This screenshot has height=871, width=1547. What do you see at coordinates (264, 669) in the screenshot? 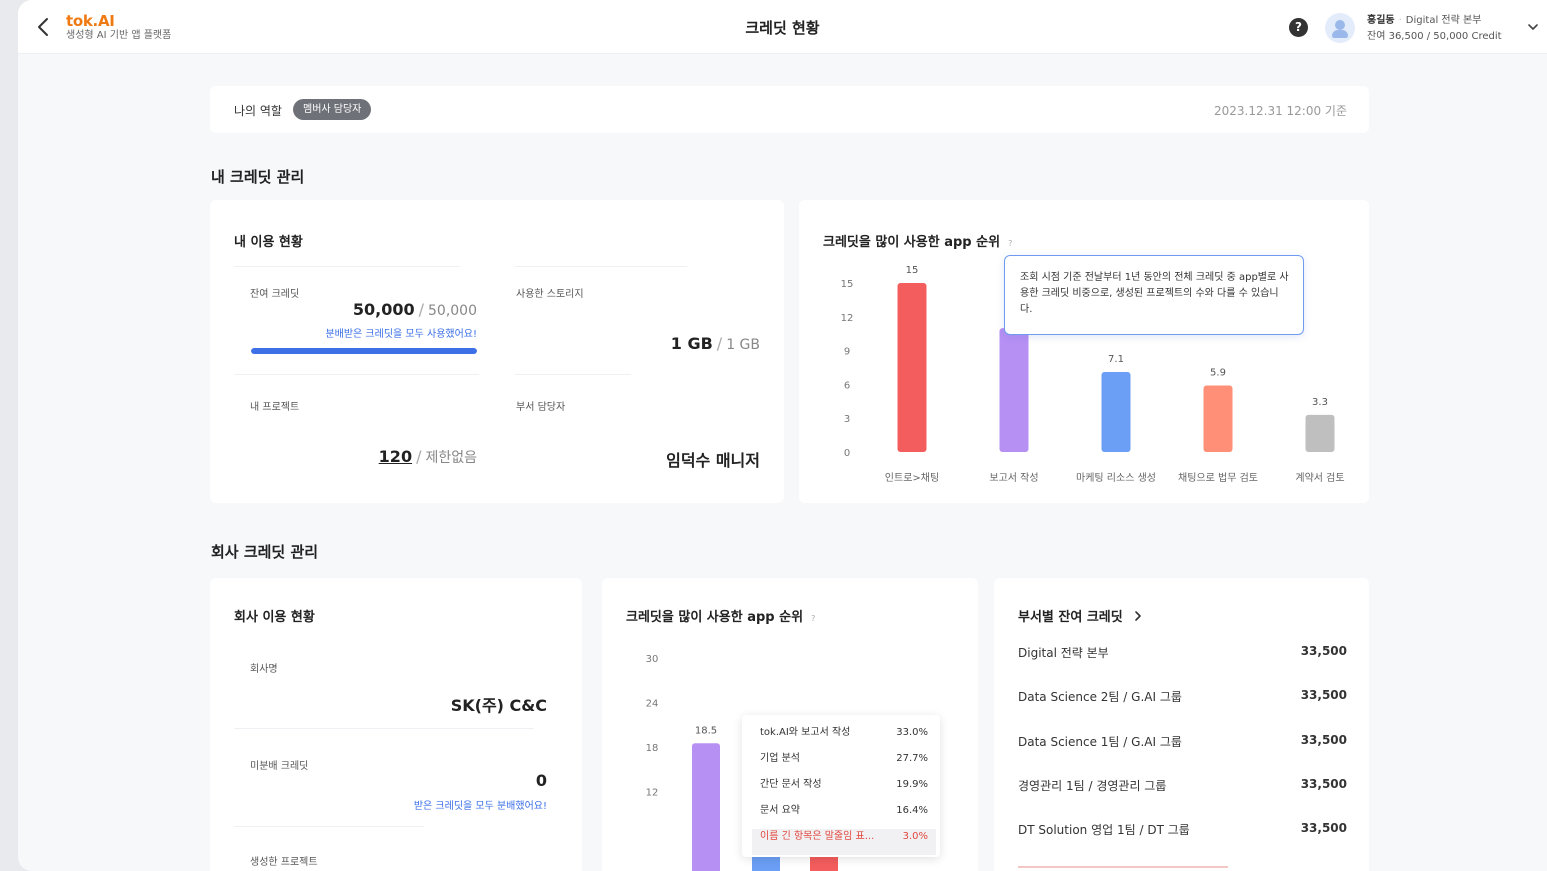
I see `company-name-label: 회사명` at bounding box center [264, 669].